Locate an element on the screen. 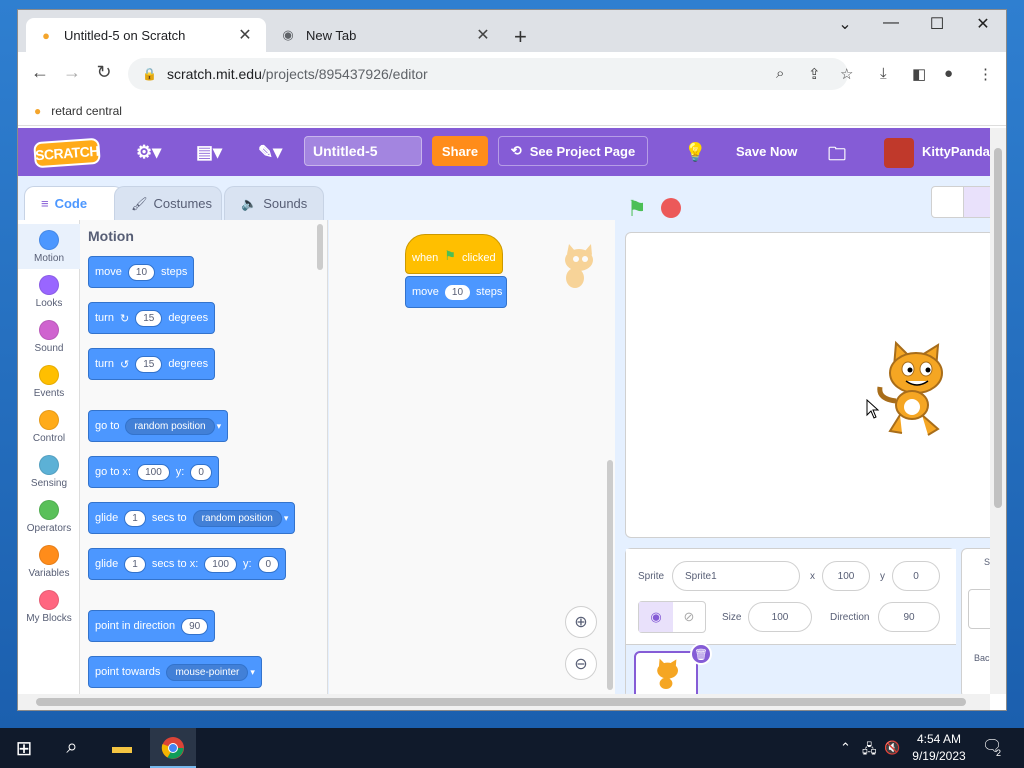 Image resolution: width=1024 pixels, height=768 pixels. show-hidden-icons-icon: ⌃ is located at coordinates (845, 748).